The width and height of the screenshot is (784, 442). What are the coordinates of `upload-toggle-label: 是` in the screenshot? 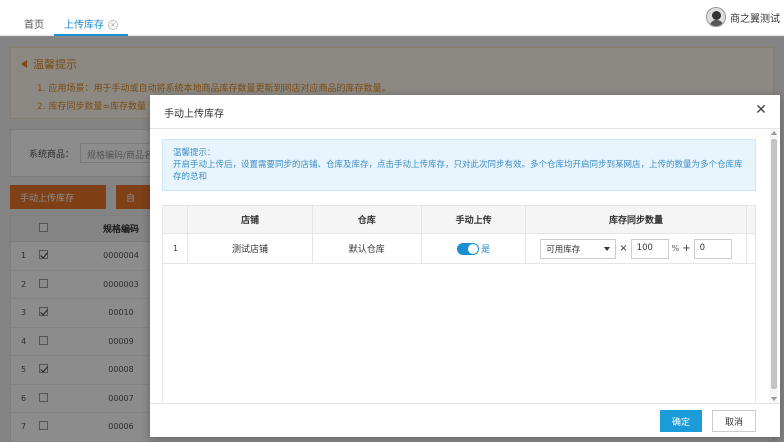 It's located at (486, 250).